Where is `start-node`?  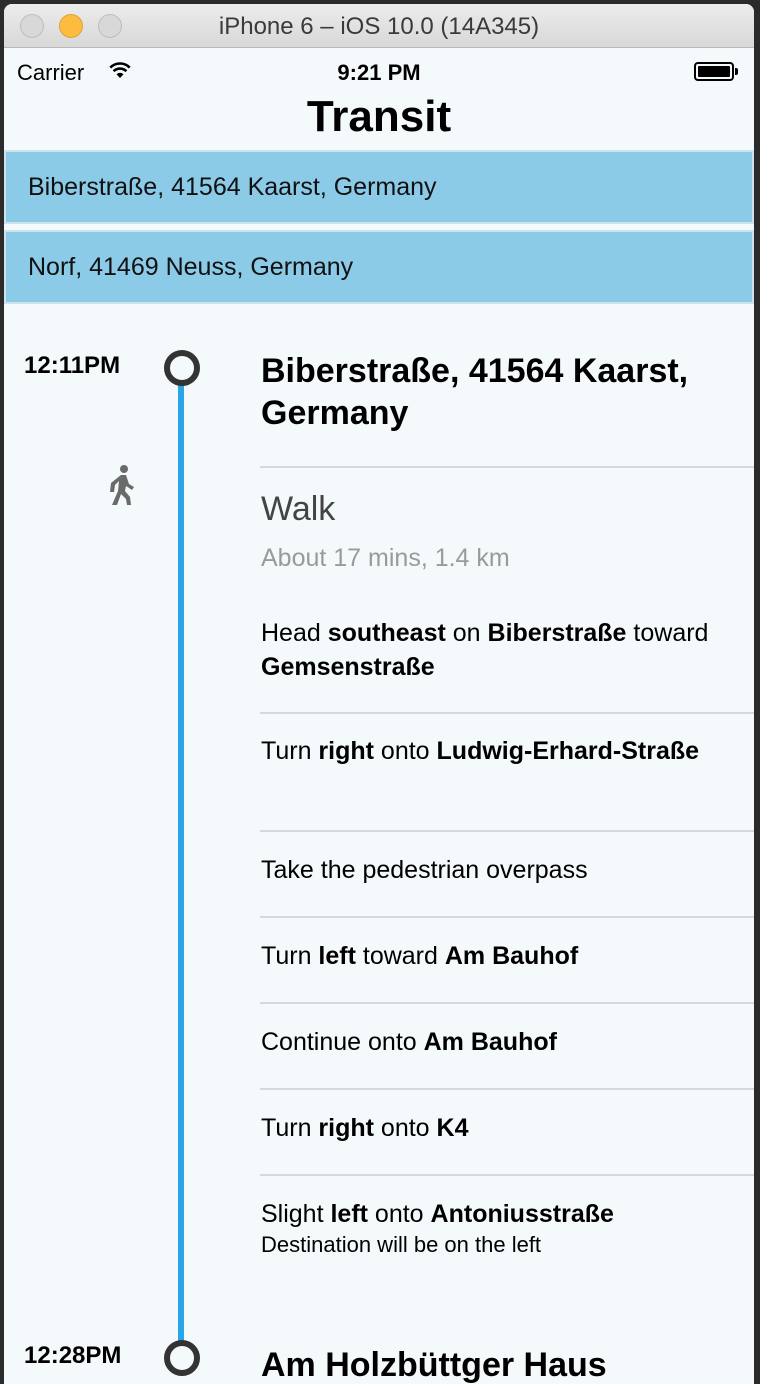 start-node is located at coordinates (182, 368).